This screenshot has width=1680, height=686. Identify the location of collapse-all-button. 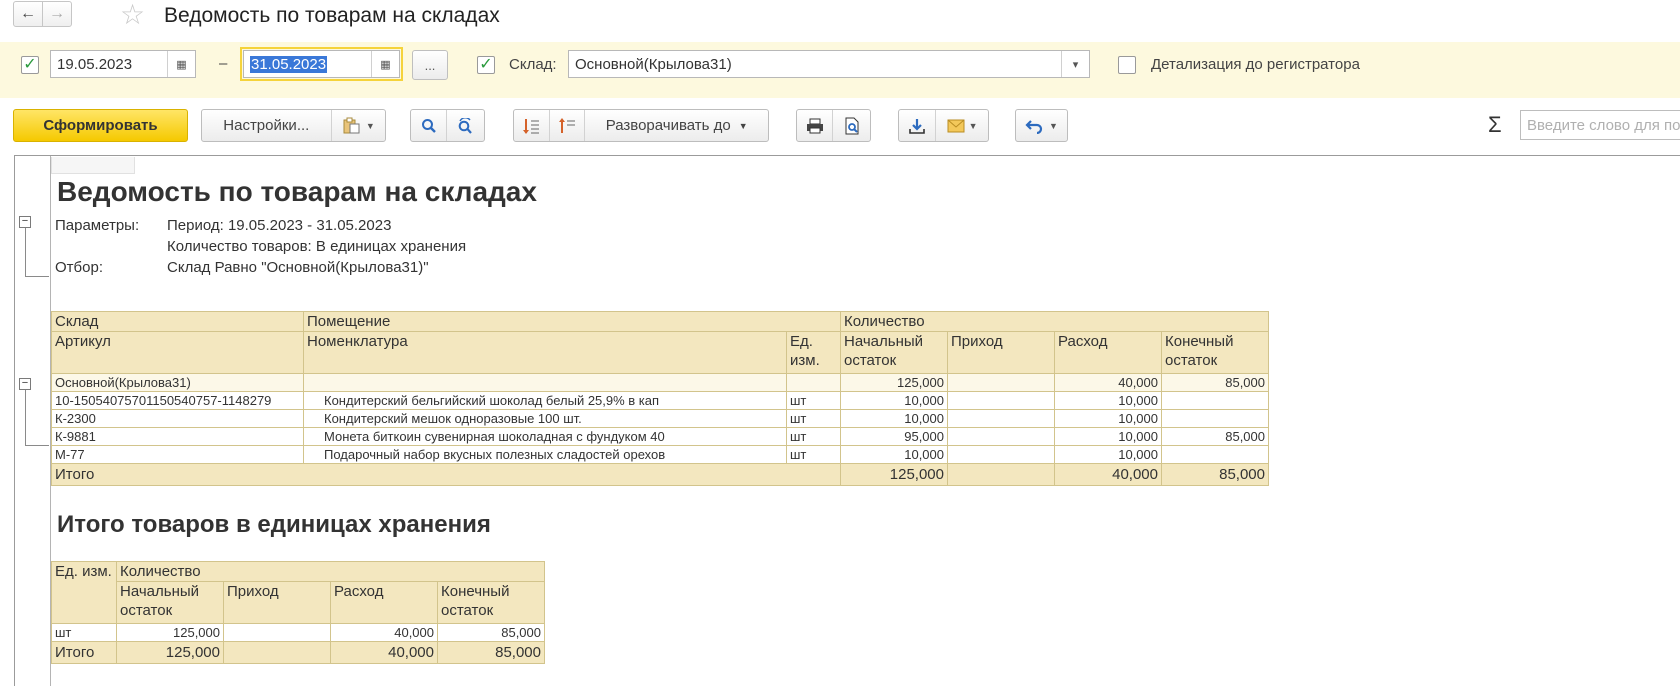
(568, 125).